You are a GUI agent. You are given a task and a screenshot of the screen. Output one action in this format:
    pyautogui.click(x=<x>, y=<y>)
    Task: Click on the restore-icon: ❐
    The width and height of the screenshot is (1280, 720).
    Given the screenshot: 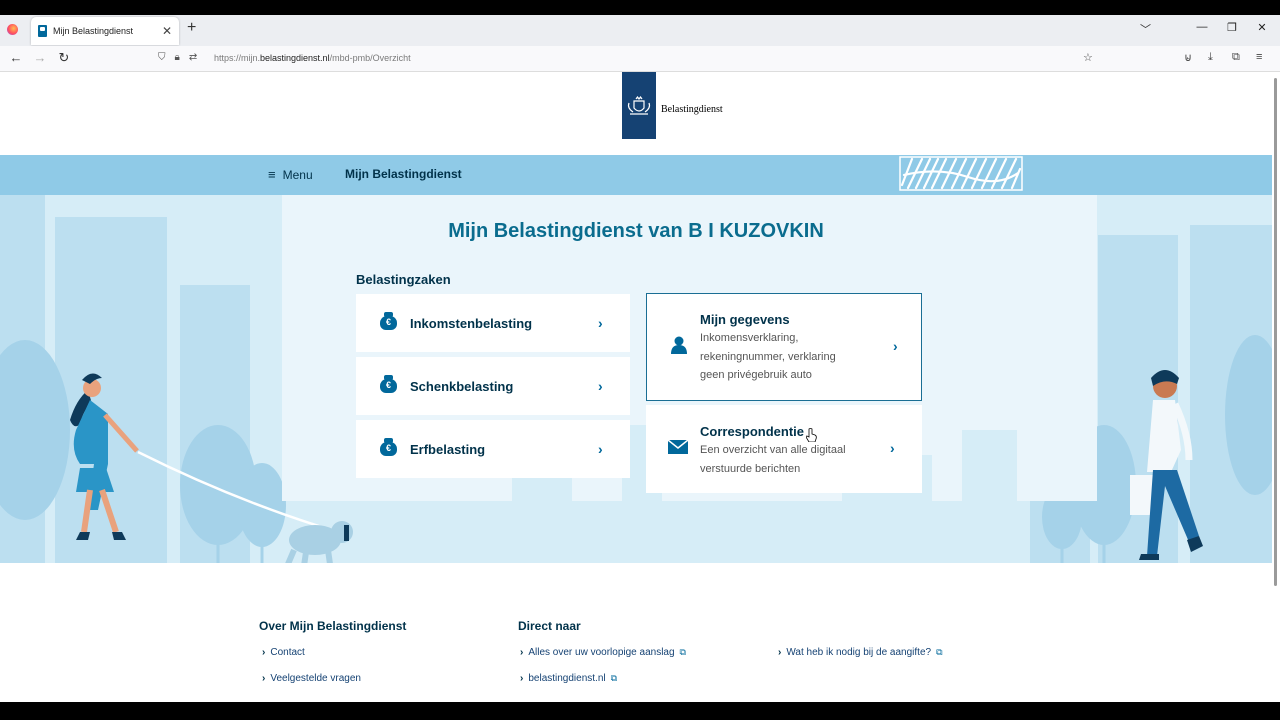 What is the action you would take?
    pyautogui.click(x=1232, y=27)
    